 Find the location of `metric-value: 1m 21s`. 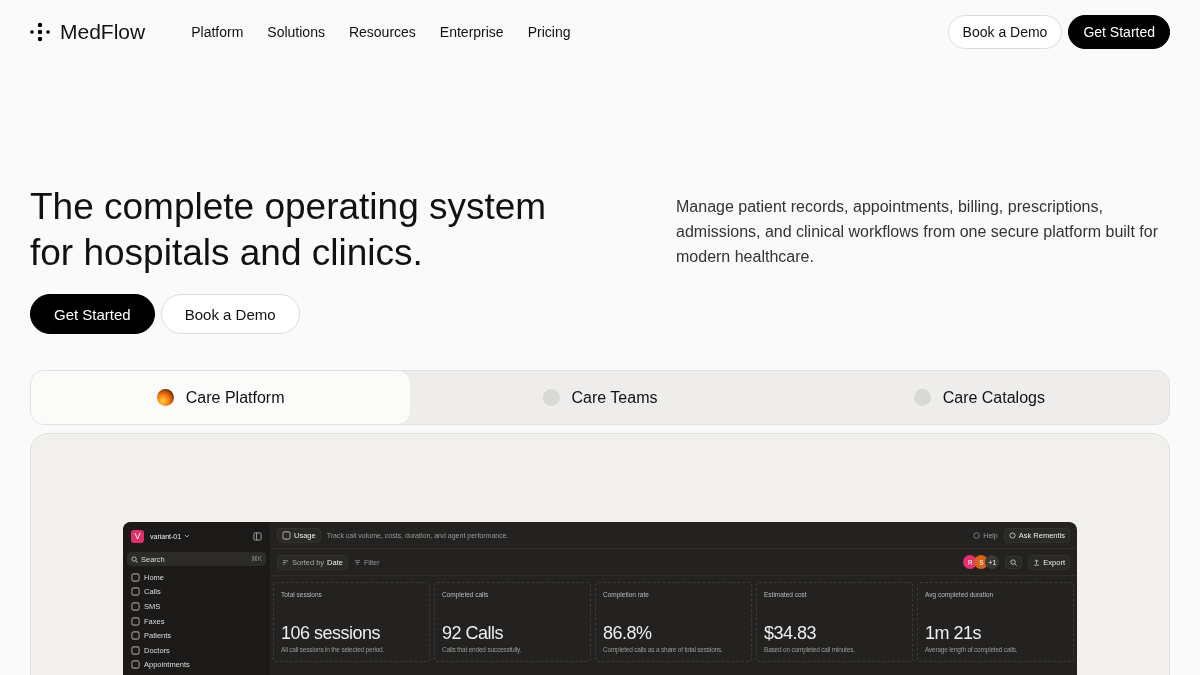

metric-value: 1m 21s is located at coordinates (954, 633).